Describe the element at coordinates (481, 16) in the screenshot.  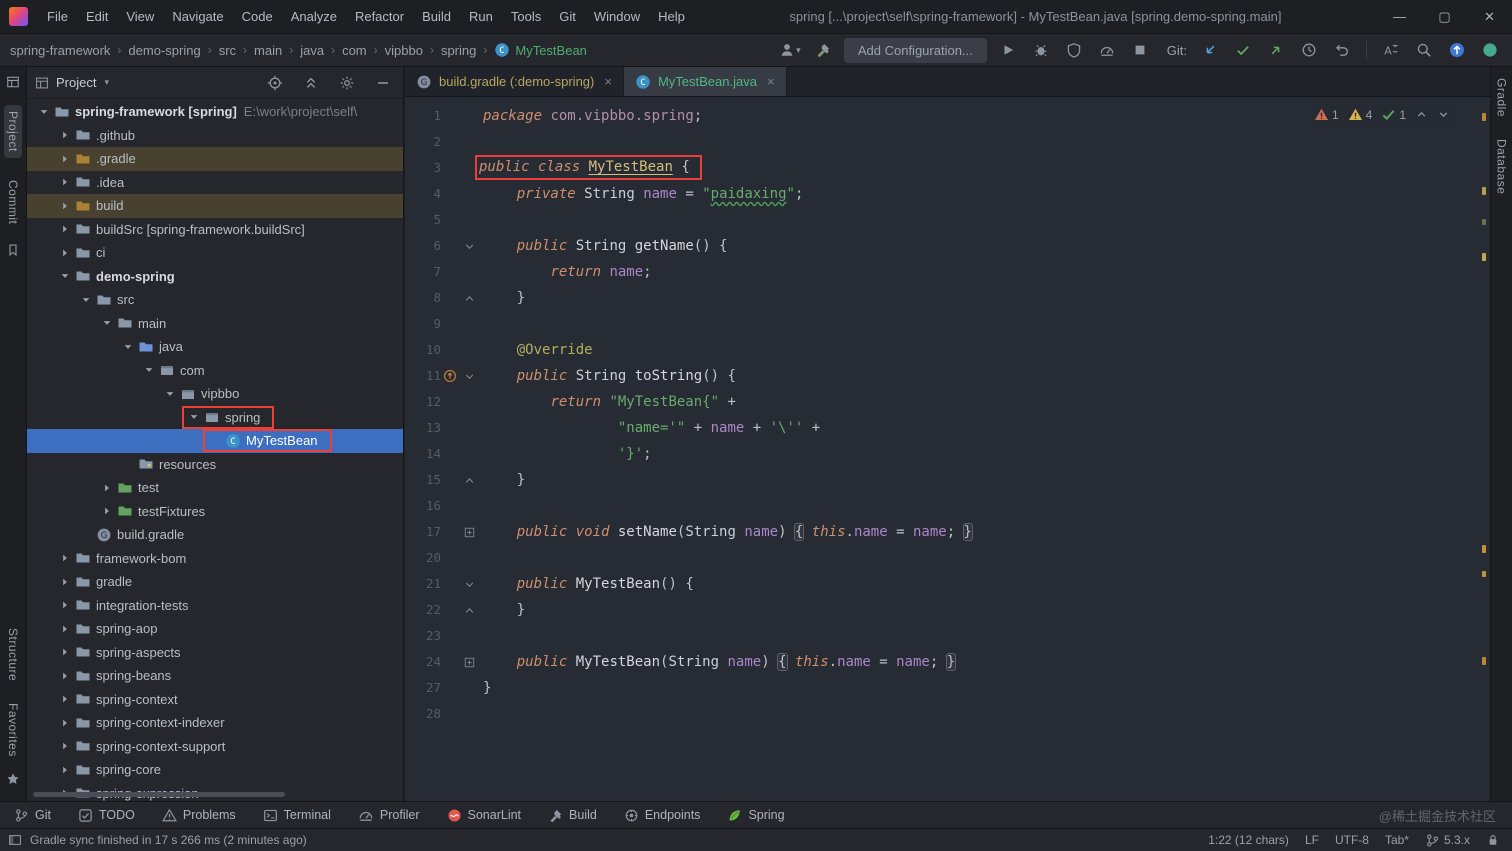
I see `menu-run: Run` at that location.